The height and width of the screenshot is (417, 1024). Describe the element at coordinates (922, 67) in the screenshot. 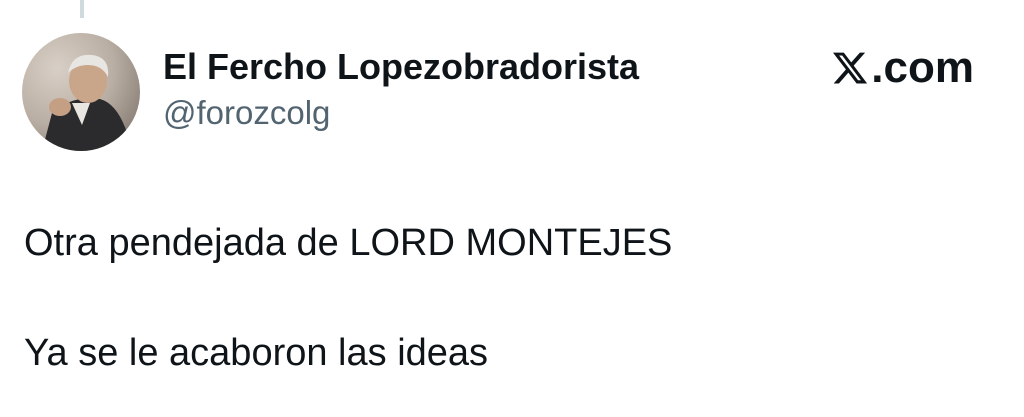

I see `brand-domain-text: .com` at that location.